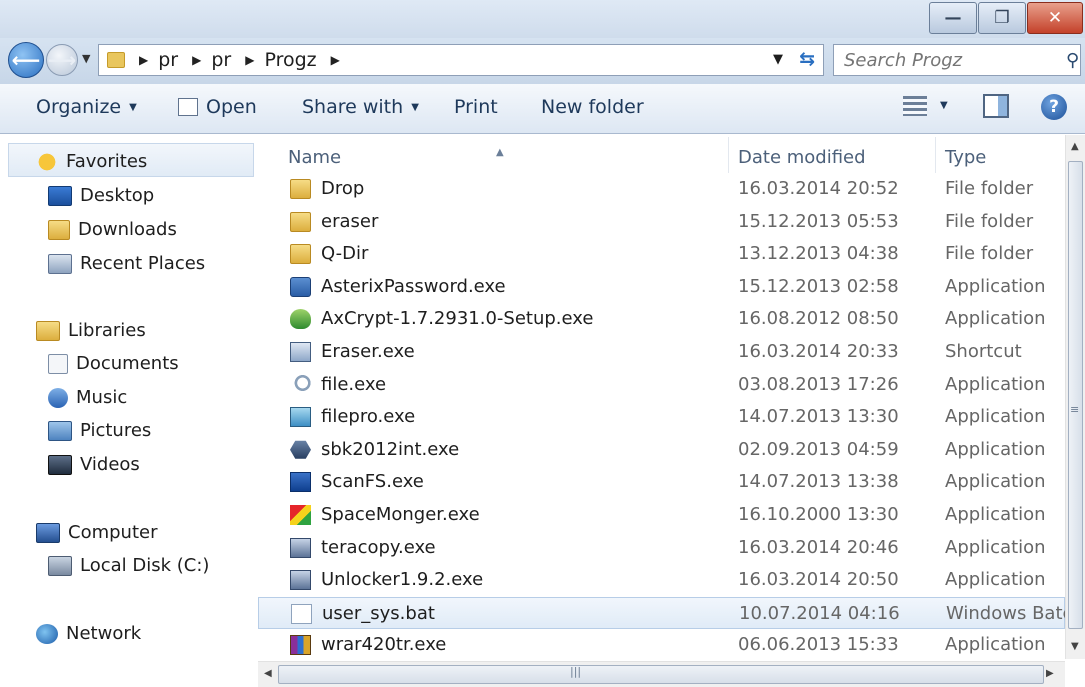 The image size is (1085, 687). Describe the element at coordinates (26, 60) in the screenshot. I see `back-button: ⟵` at that location.